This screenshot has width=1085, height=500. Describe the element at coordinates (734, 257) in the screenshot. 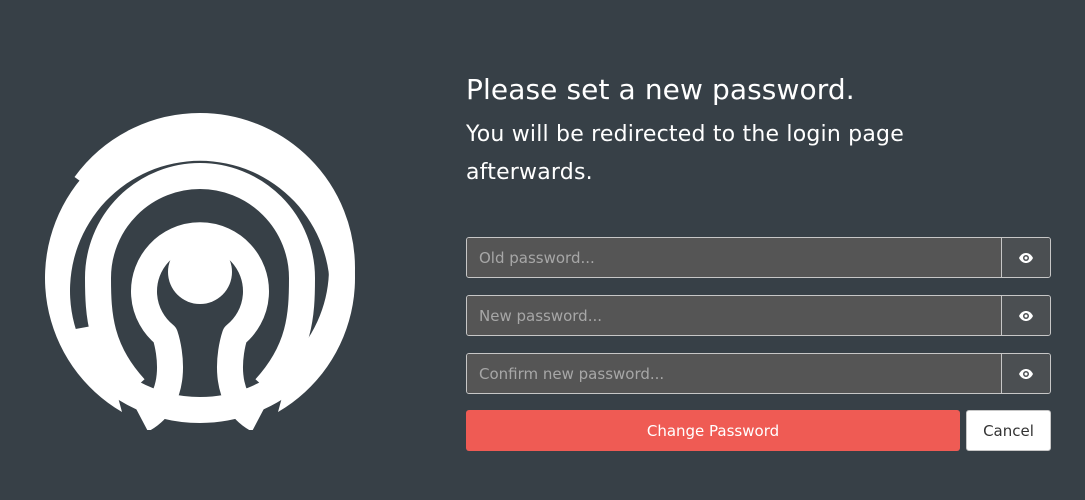

I see `old-password-input` at that location.